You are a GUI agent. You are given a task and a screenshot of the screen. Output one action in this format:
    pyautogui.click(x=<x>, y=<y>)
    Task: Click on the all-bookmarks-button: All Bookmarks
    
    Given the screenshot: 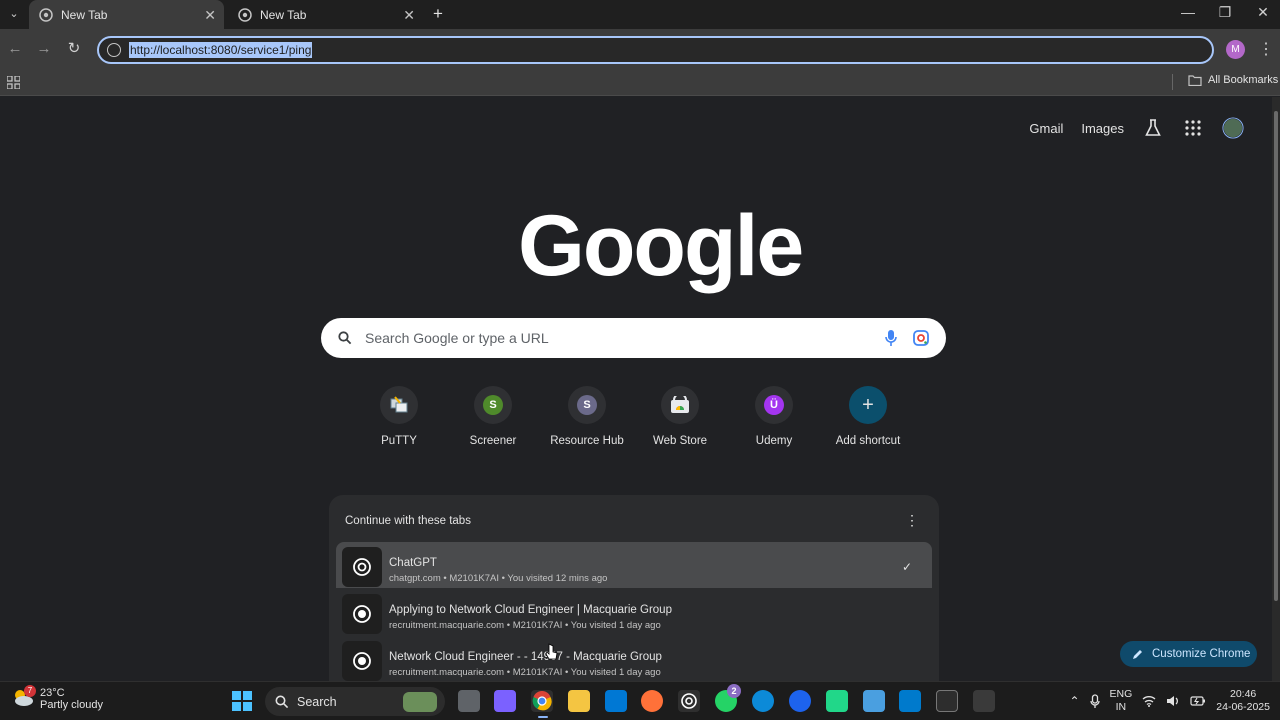 What is the action you would take?
    pyautogui.click(x=1233, y=80)
    